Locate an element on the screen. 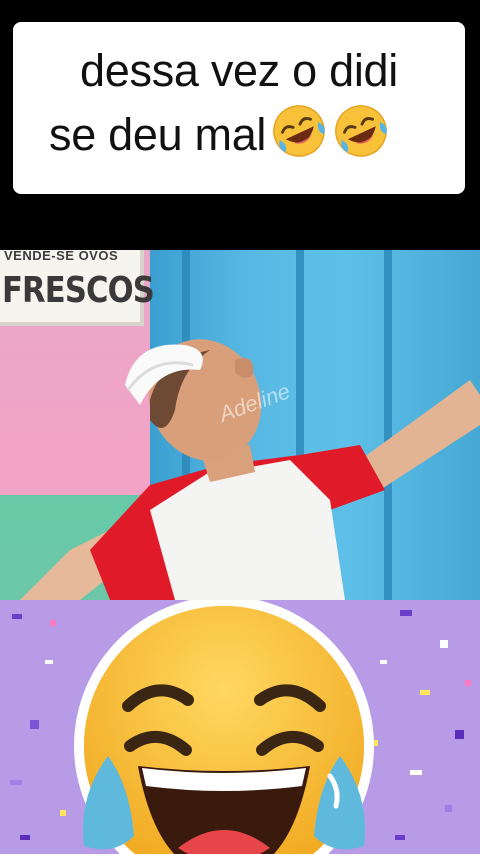 This screenshot has height=854, width=480. caption-line-1: dessa vez o didi is located at coordinates (239, 70).